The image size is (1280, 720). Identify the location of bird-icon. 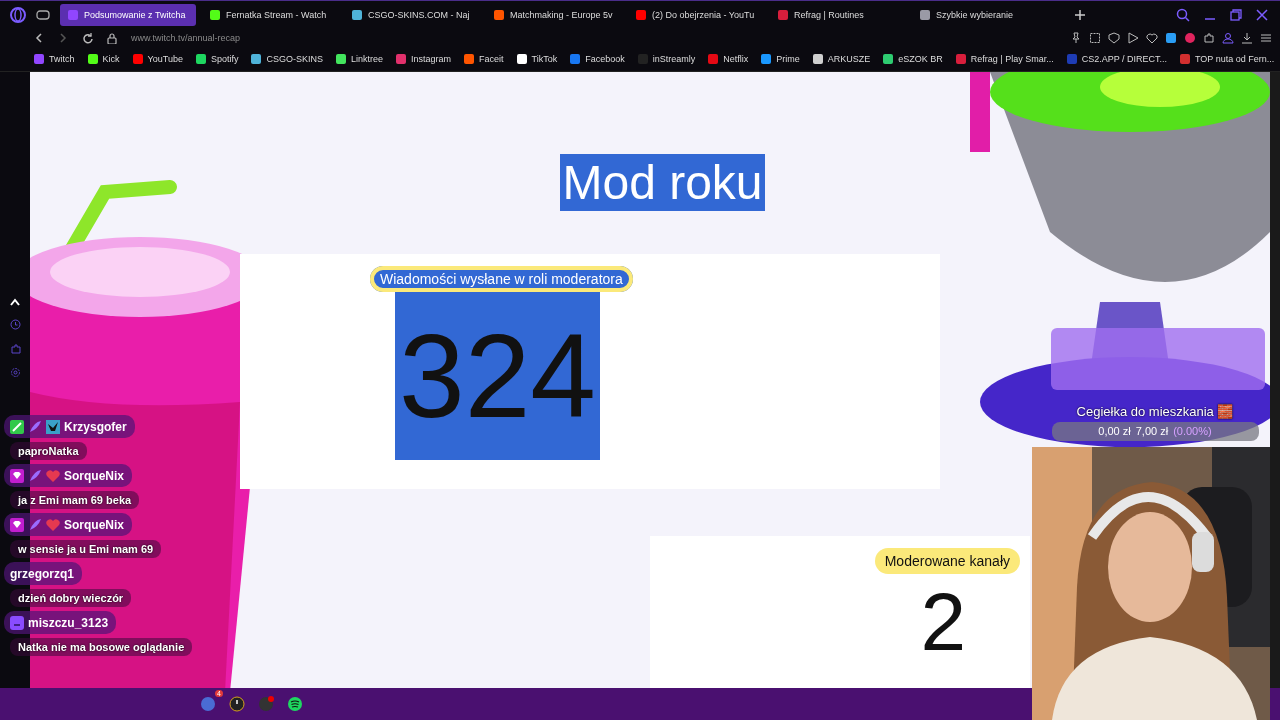
(53, 426).